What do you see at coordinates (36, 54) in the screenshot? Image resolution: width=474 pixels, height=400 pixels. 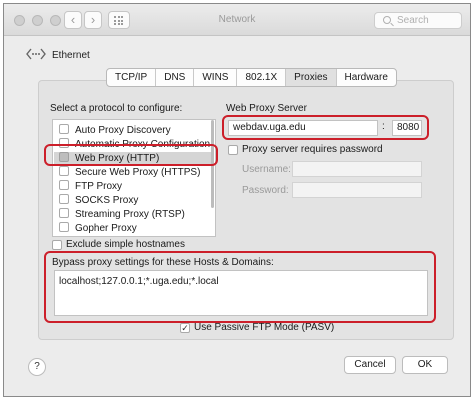 I see `ethernet-icon` at bounding box center [36, 54].